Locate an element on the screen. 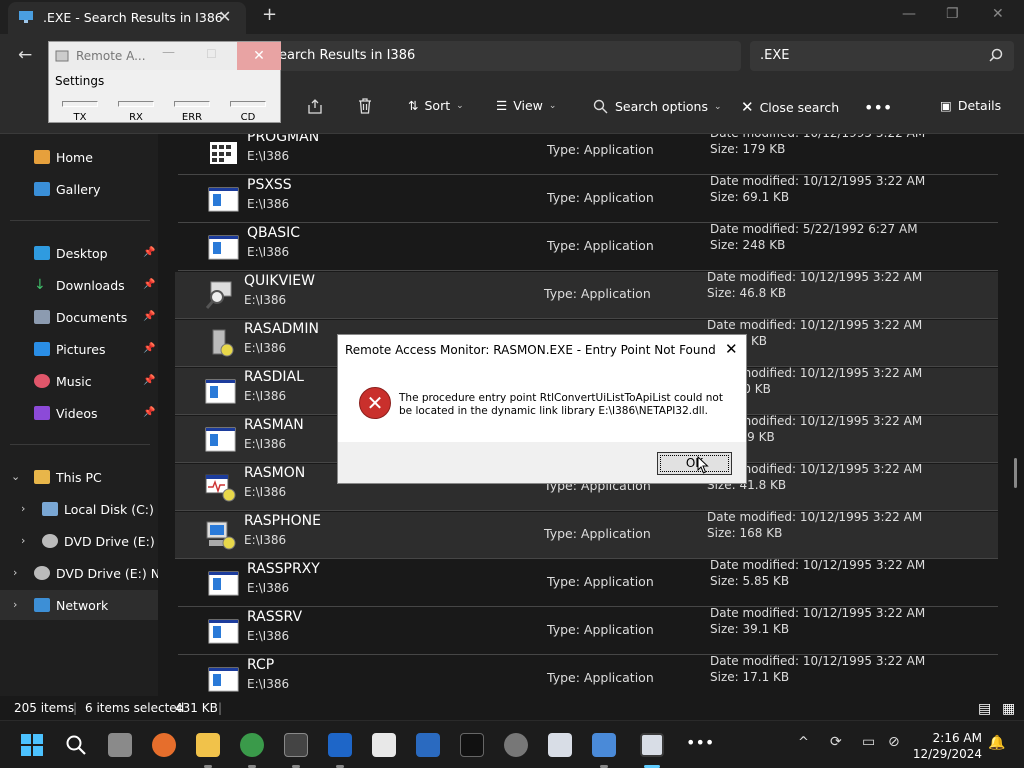  powershell-icon is located at coordinates (428, 745).